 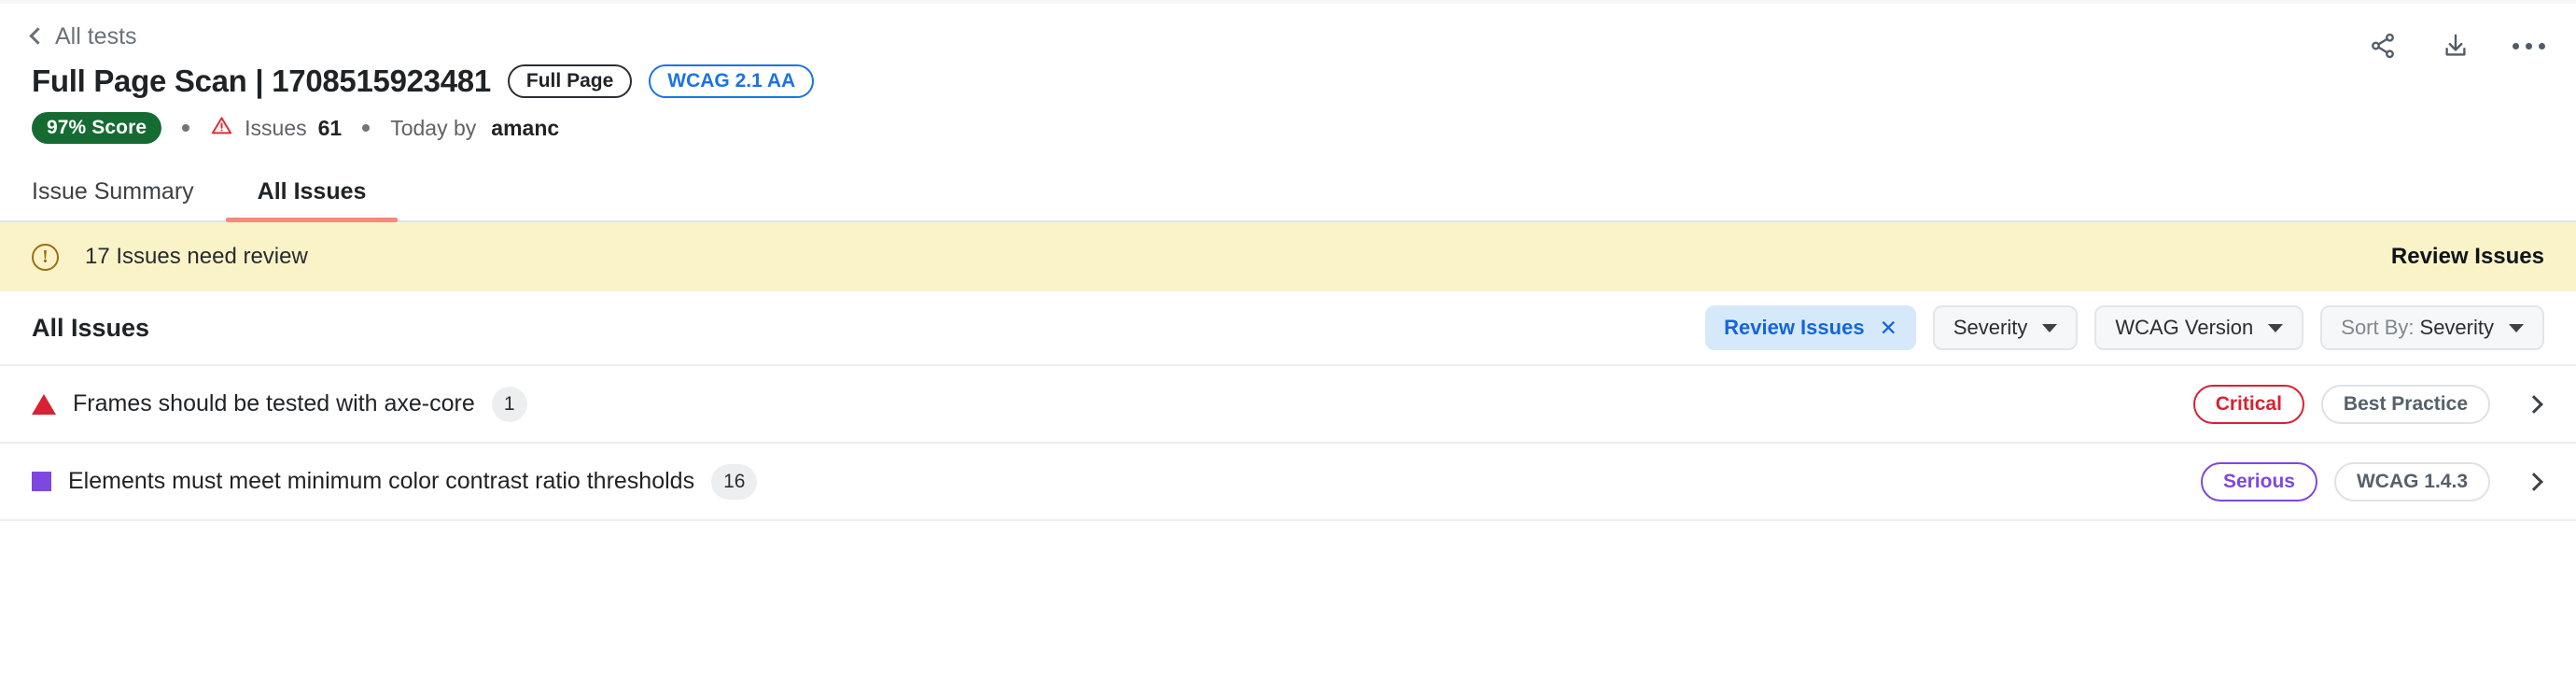 I want to click on issue-count-badge: 16, so click(x=734, y=481).